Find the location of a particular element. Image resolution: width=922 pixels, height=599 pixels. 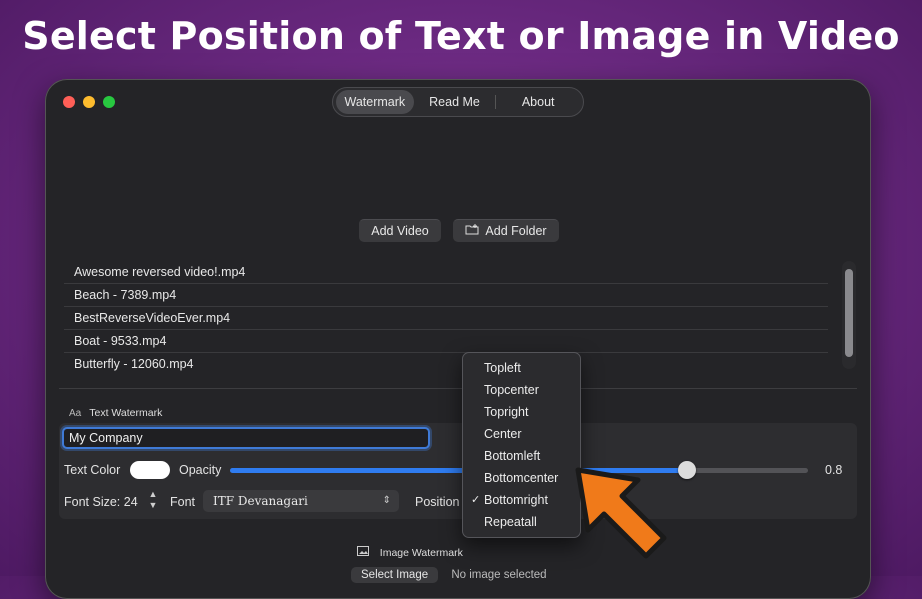

minimize-window-button is located at coordinates (89, 102).